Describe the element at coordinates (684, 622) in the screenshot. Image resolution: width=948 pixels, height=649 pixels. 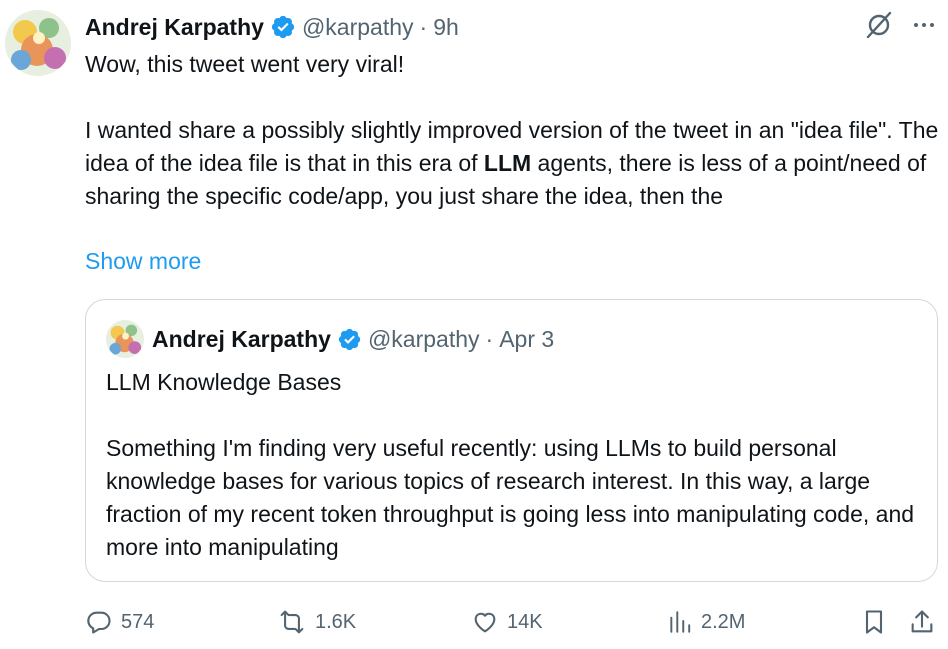
I see `views-icon` at that location.